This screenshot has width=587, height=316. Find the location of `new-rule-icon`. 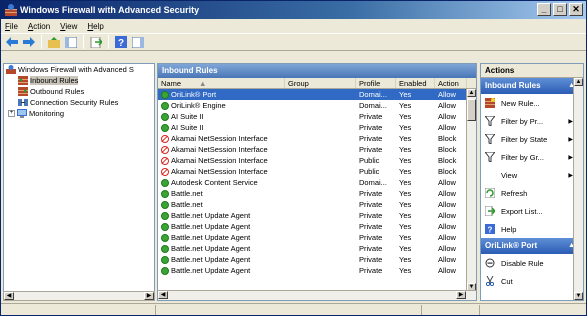

new-rule-icon is located at coordinates (490, 103).